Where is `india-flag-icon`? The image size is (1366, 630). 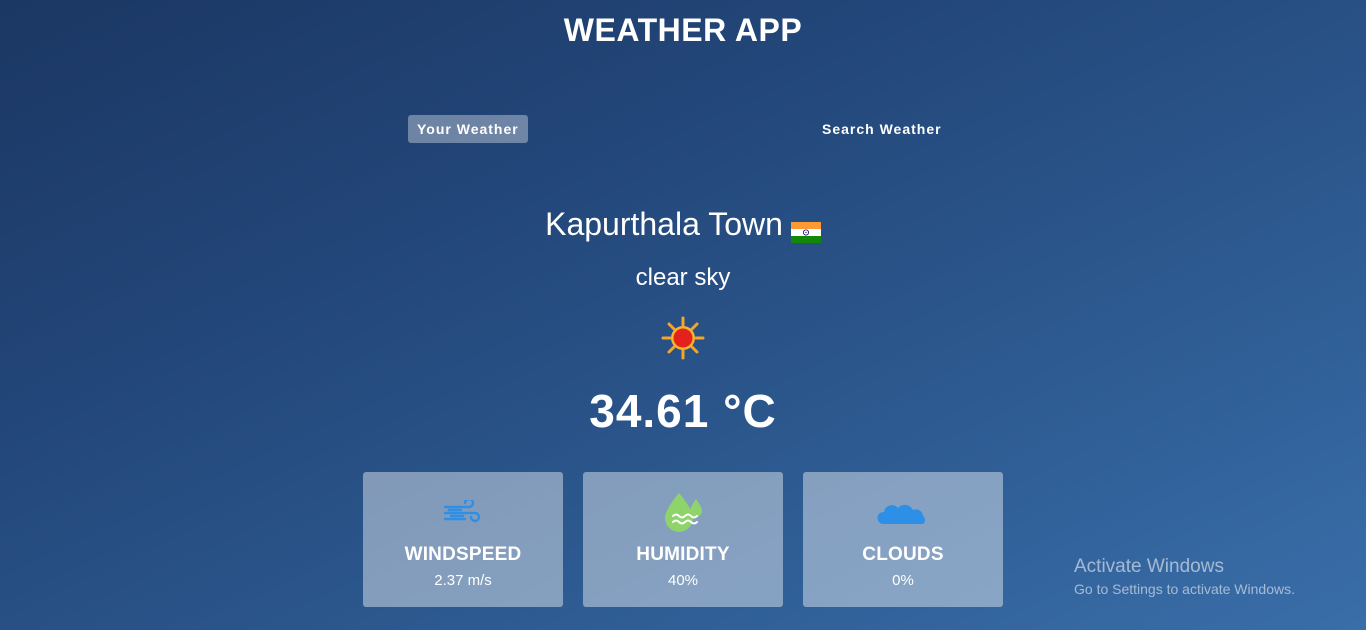
india-flag-icon is located at coordinates (805, 229).